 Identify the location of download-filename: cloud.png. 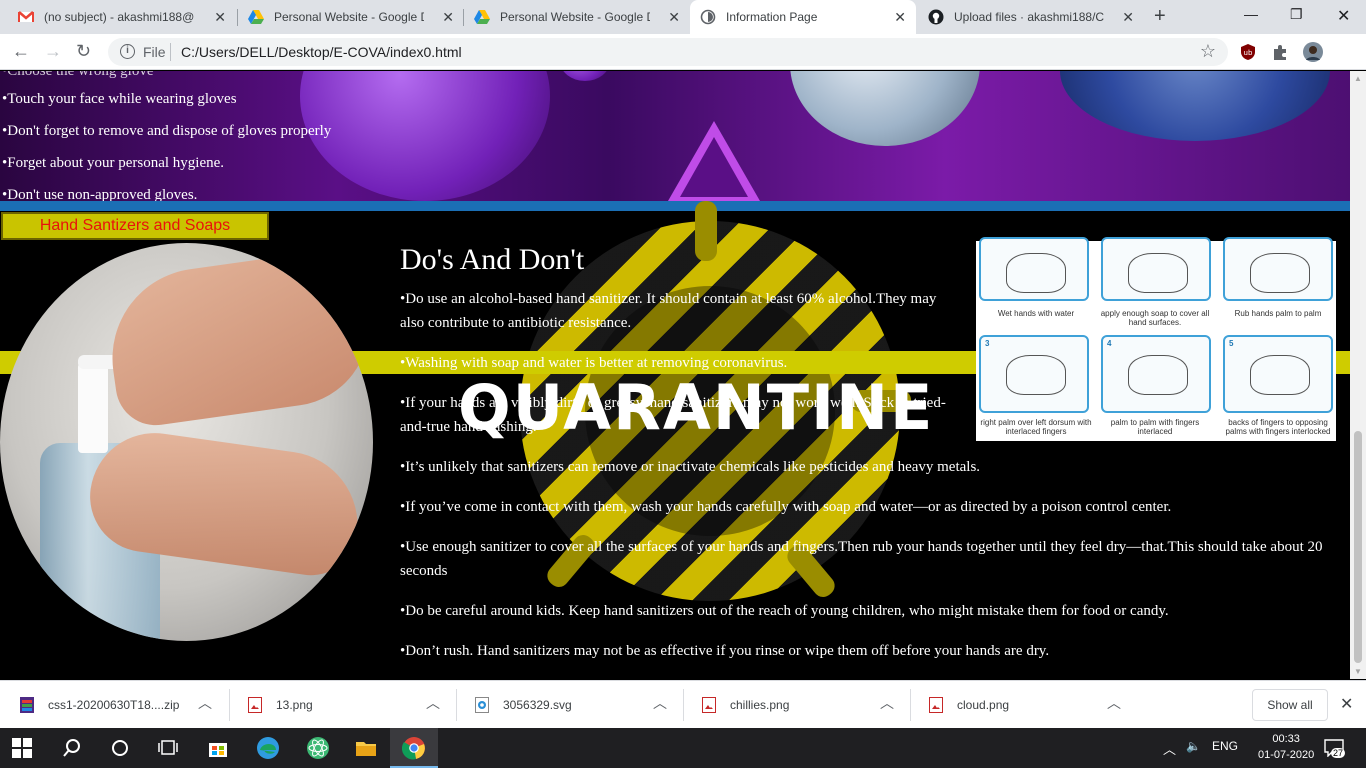
(983, 705).